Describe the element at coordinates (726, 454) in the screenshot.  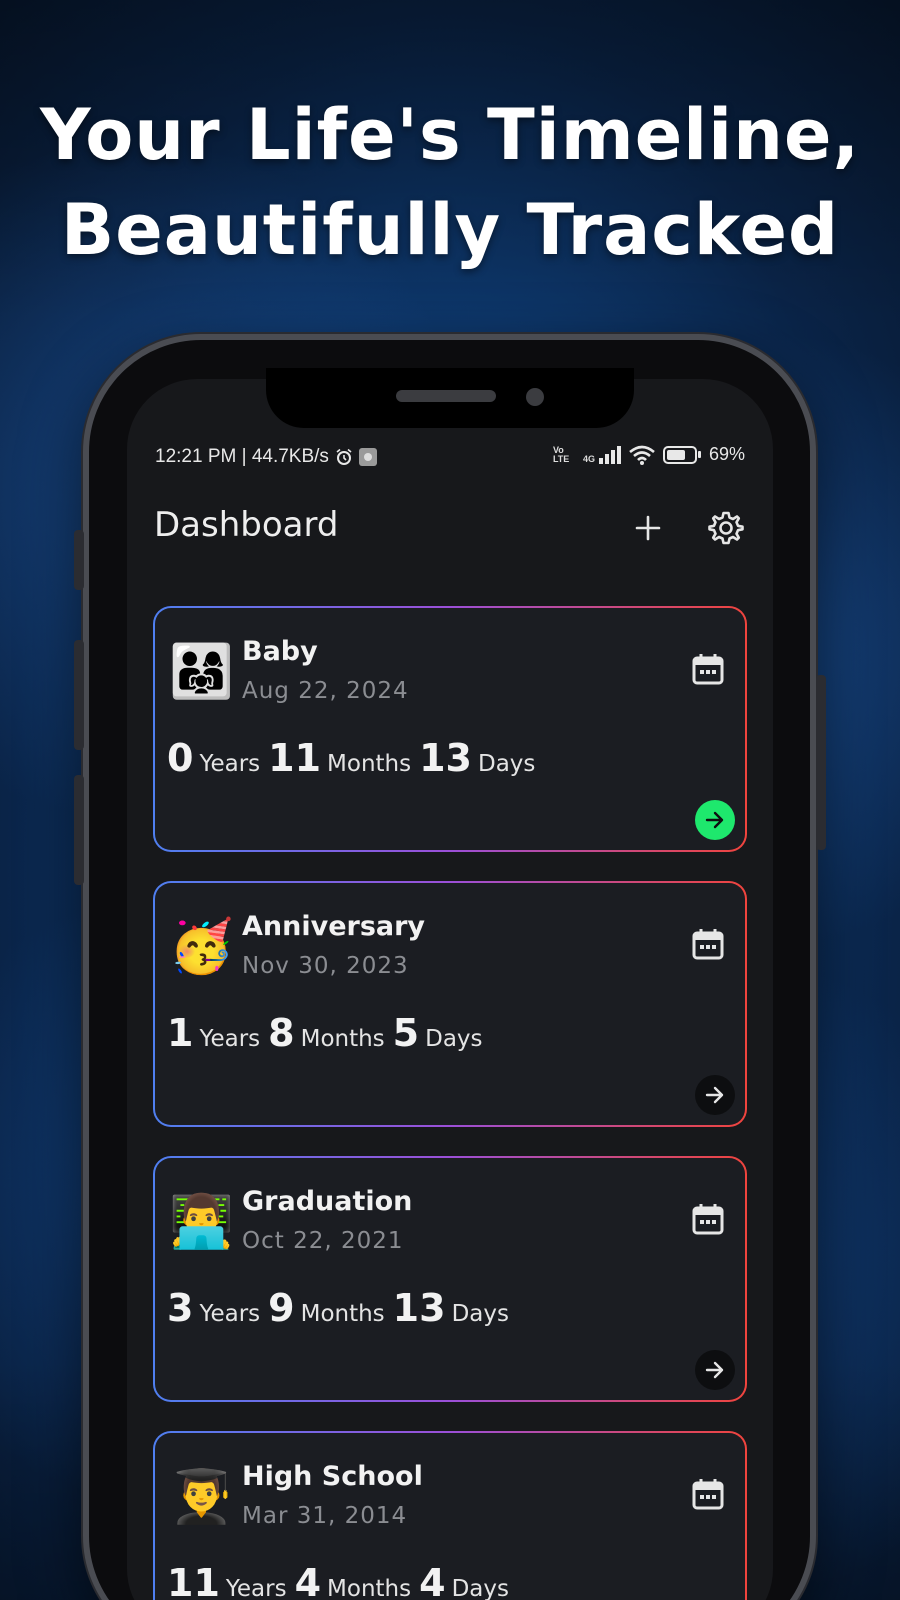
I see `battery-percent: 69%` at that location.